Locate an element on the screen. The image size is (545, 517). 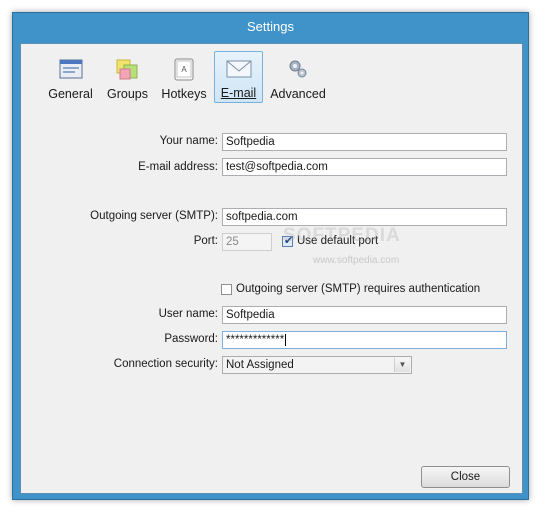
window-title: Settings is located at coordinates (270, 26).